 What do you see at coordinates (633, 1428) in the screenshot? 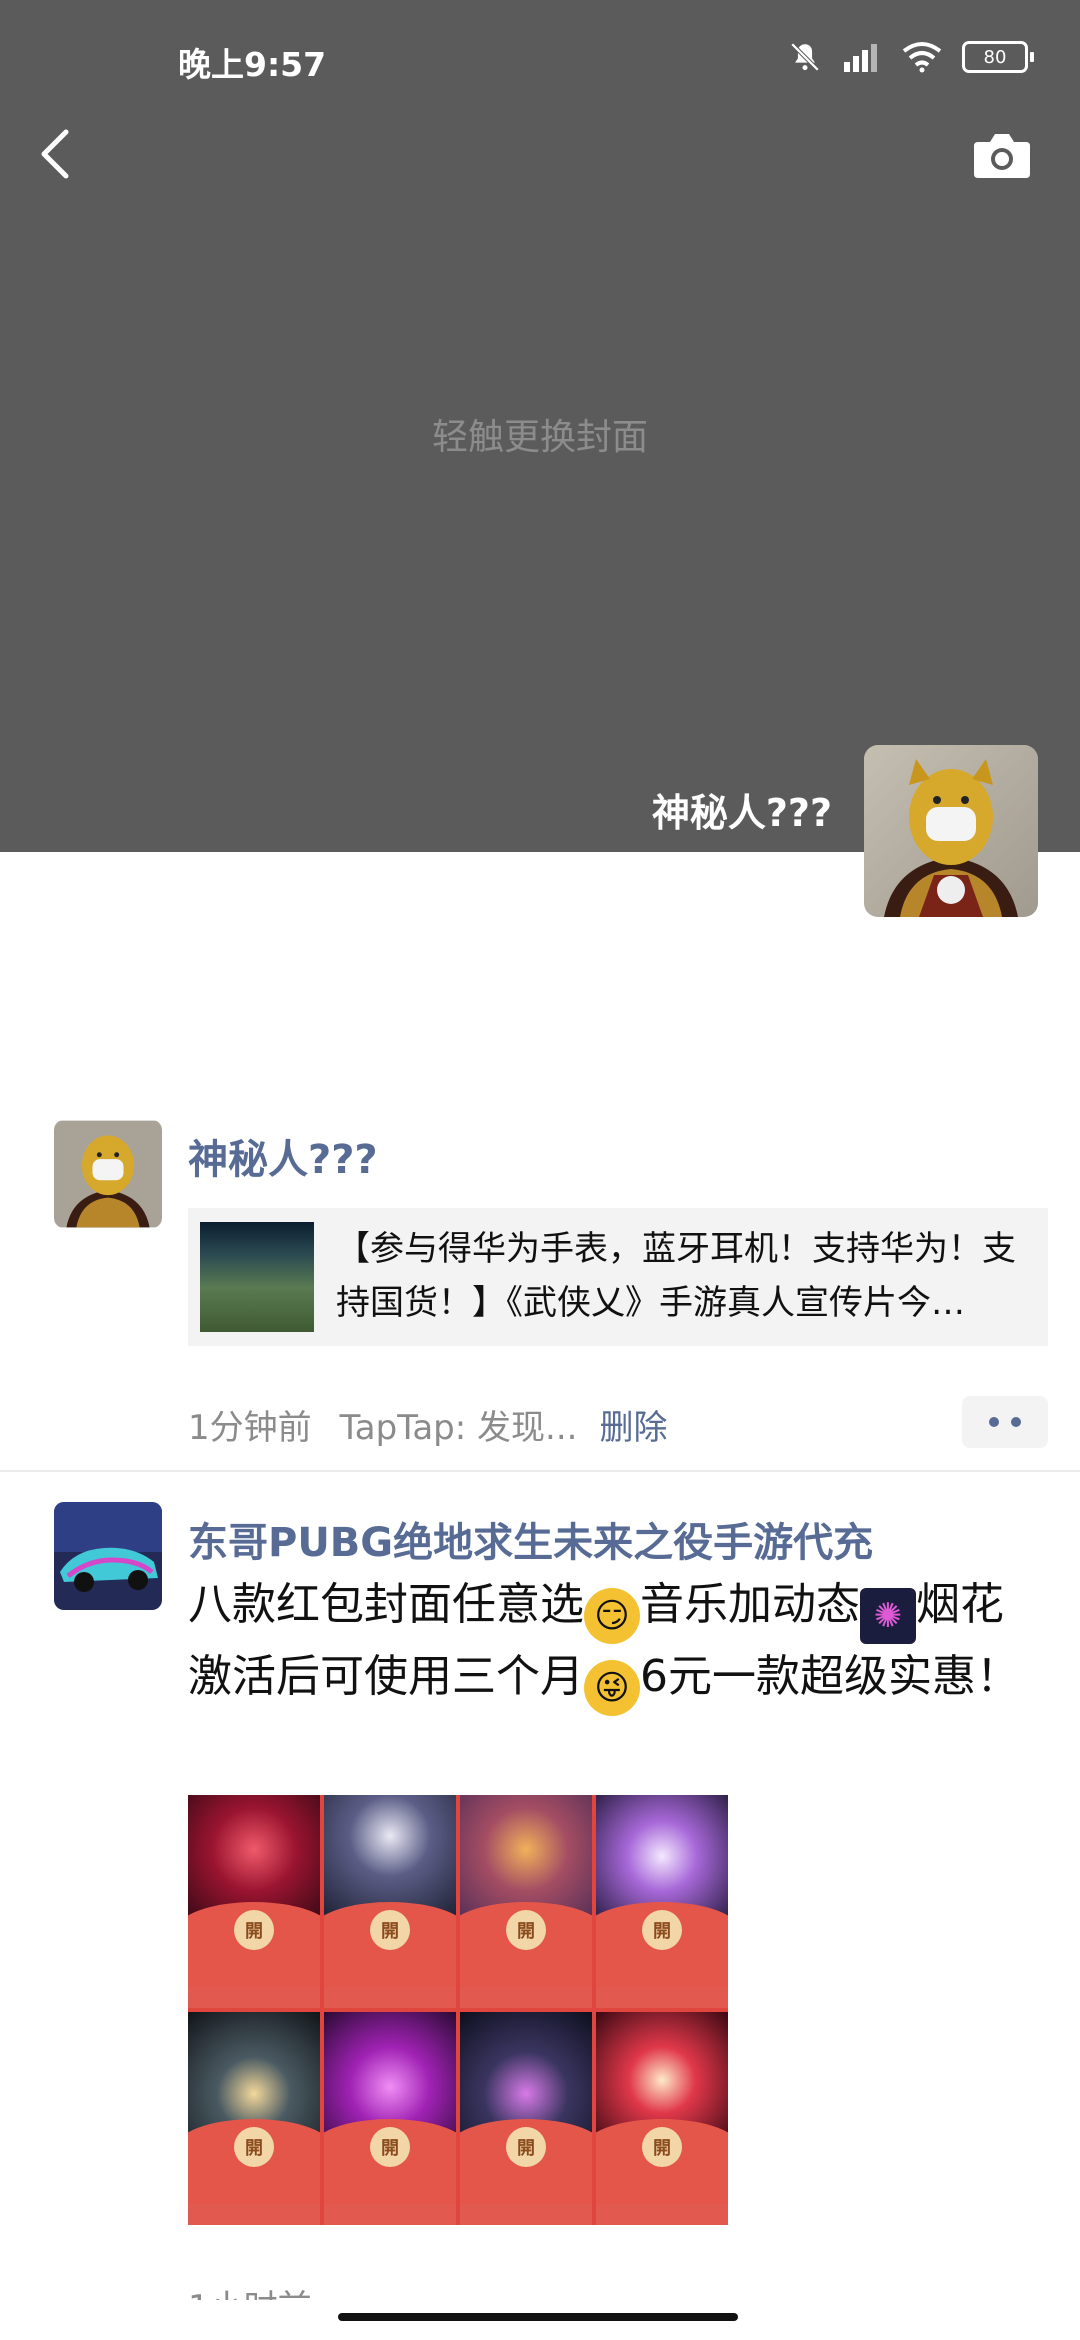
I see `delete-link: 删除` at bounding box center [633, 1428].